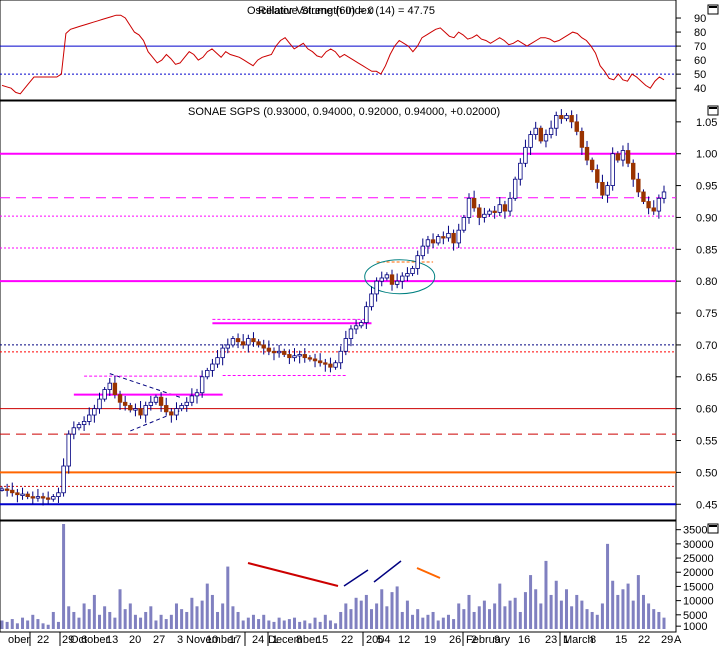 This screenshot has height=647, width=724. I want to click on price-tick-label: 0.50, so click(706, 473).